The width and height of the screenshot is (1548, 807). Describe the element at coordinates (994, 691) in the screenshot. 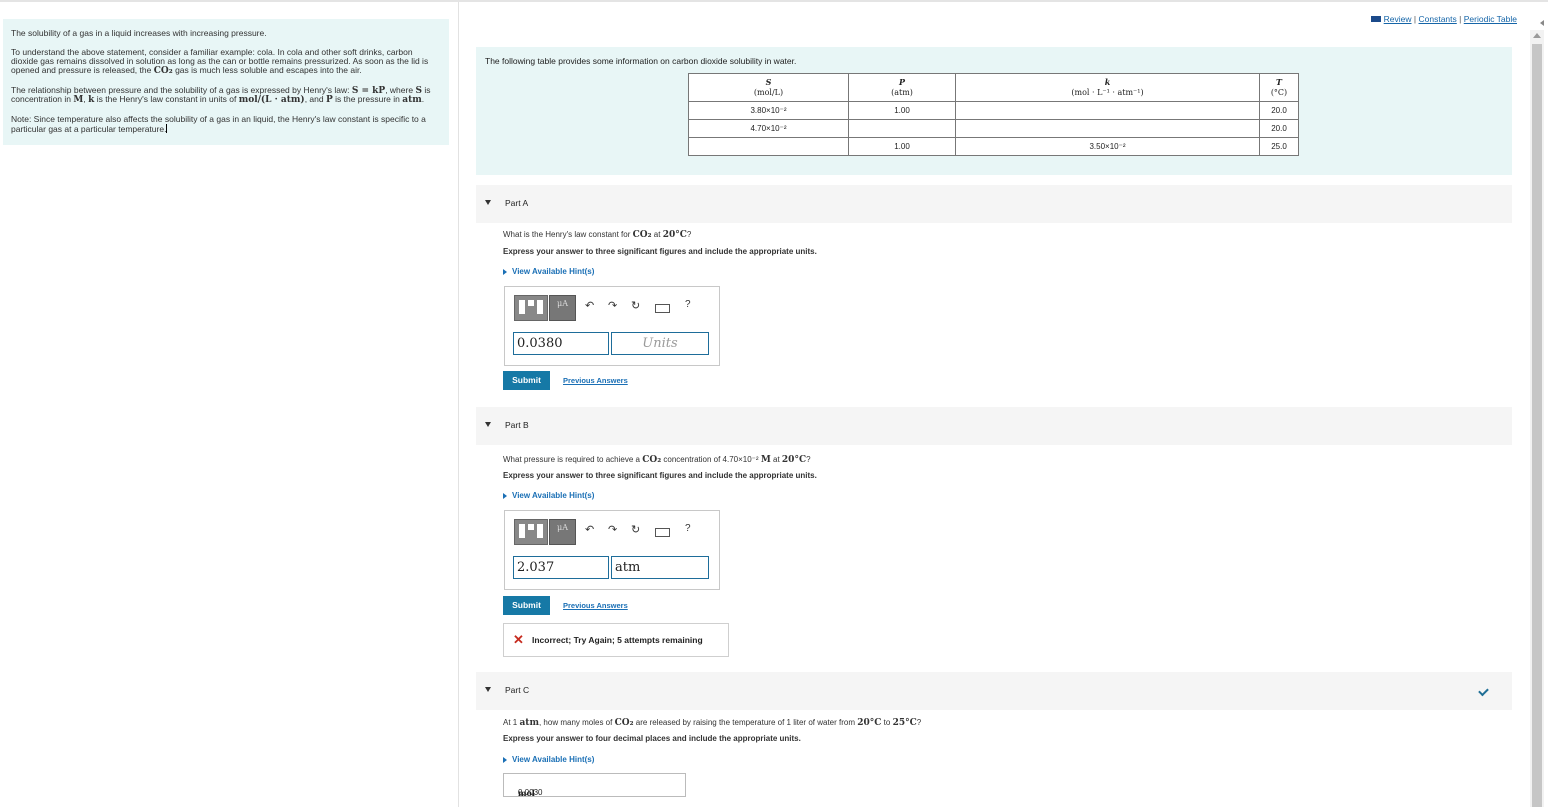

I see `part-c-header: Part C` at that location.